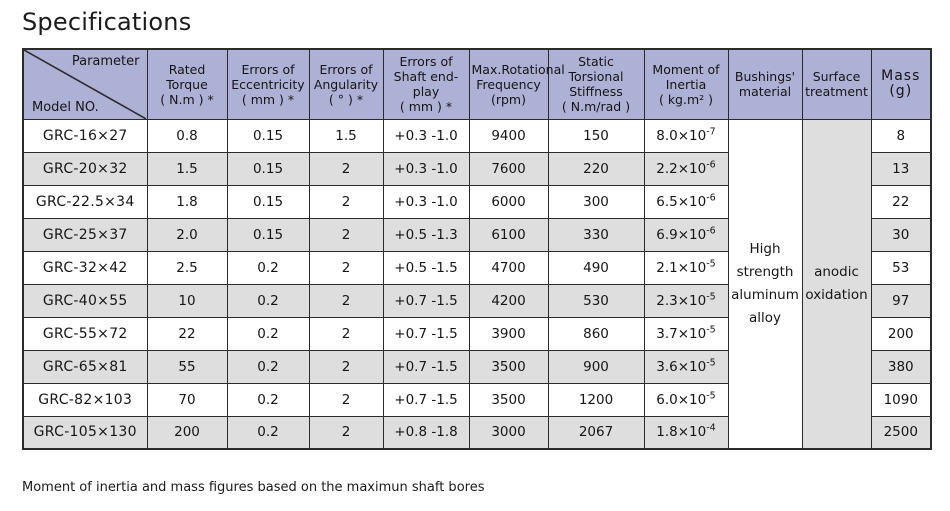 Image resolution: width=950 pixels, height=511 pixels. I want to click on cell-static-torsional-stiffness: 330, so click(596, 234).